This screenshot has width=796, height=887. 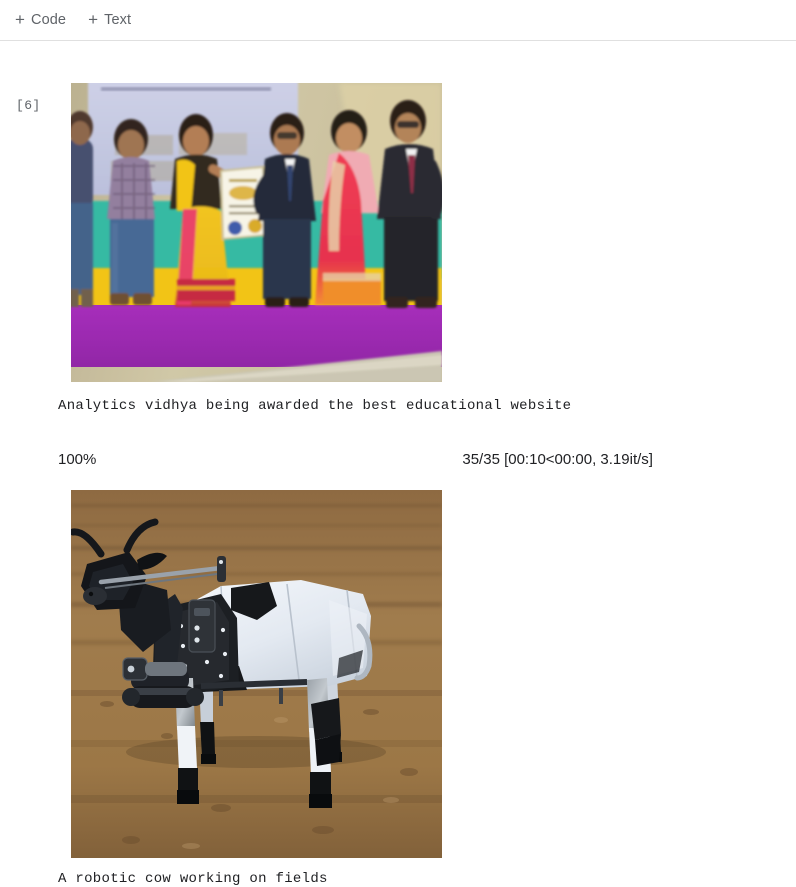 I want to click on tqdm-progress-row: 100% 35/35 [00:10<00:00, 3.19it/s], so click(x=355, y=459).